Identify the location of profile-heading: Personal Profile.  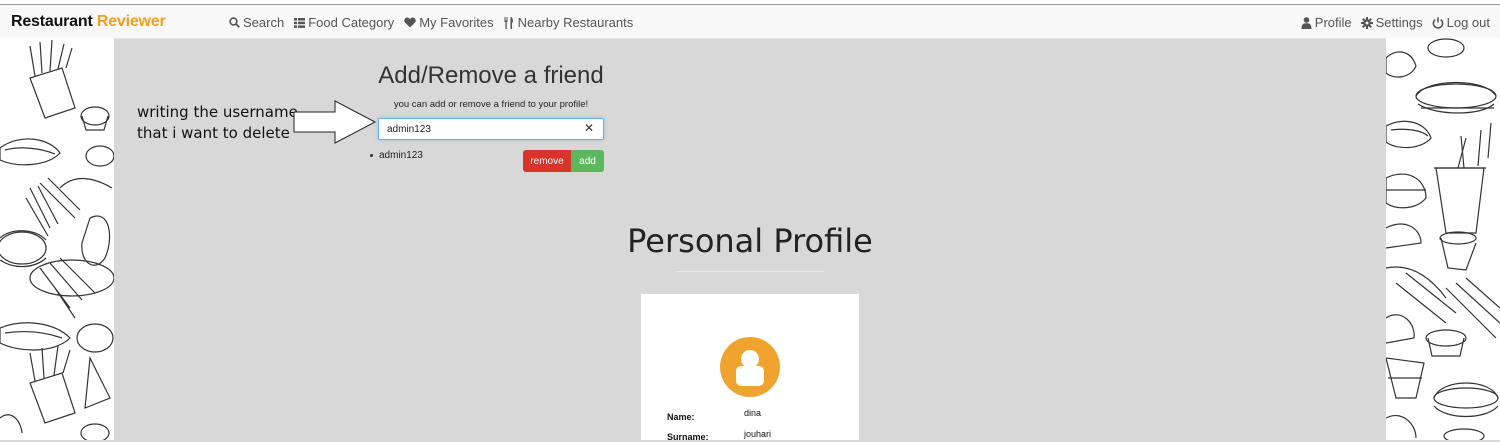
(750, 241).